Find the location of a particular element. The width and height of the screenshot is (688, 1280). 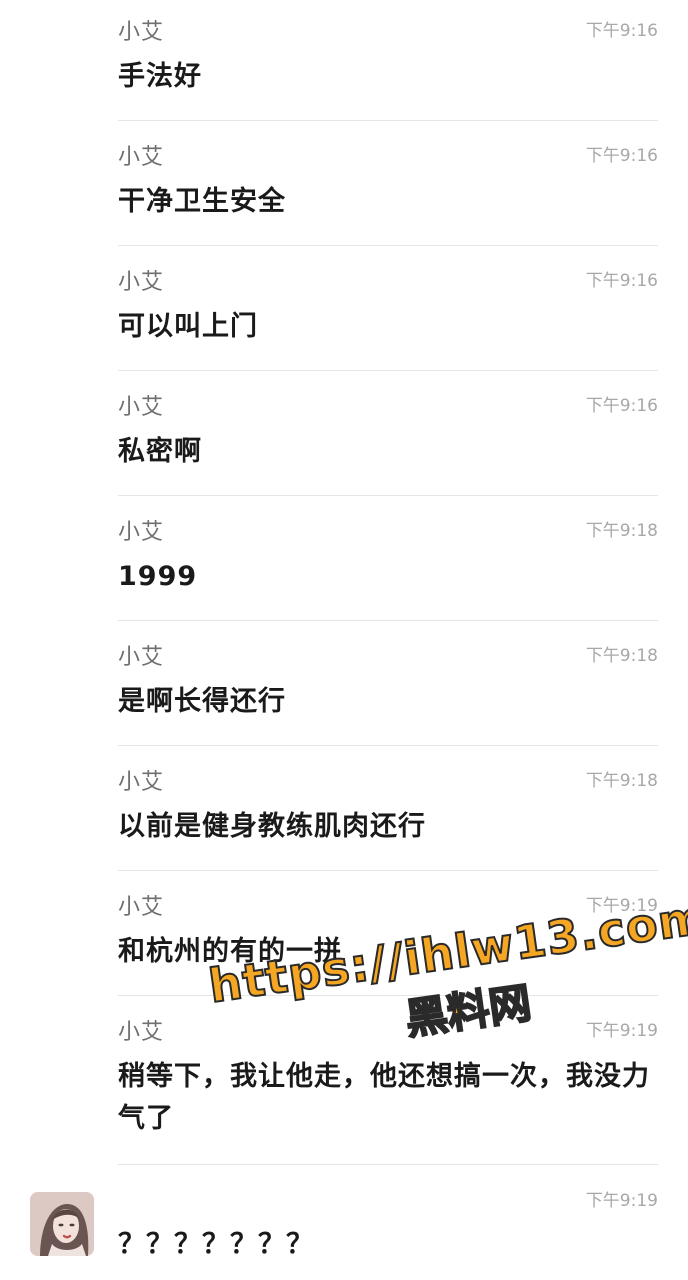

message-item: 小艾 下午9:18 以前是健身教练肌肉还行 is located at coordinates (388, 810).